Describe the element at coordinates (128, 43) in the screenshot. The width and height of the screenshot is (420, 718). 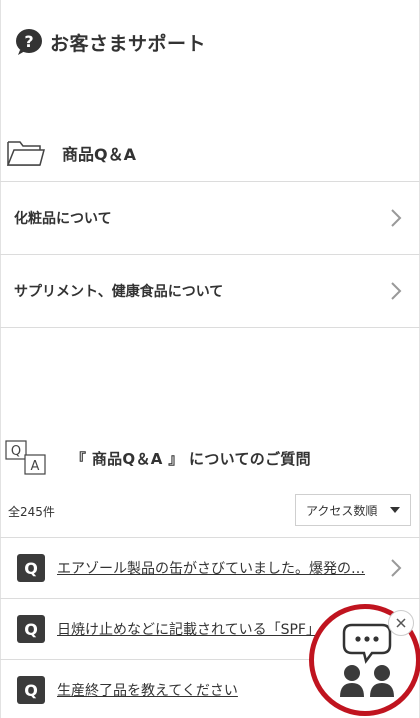
I see `page-title: お客さまサポート` at that location.